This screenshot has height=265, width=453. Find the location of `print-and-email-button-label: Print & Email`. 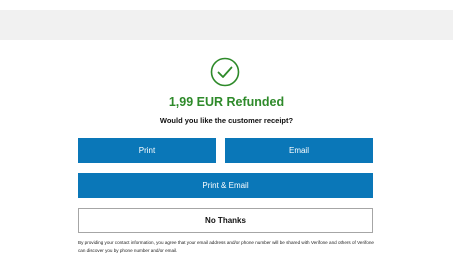

print-and-email-button-label: Print & Email is located at coordinates (225, 185).